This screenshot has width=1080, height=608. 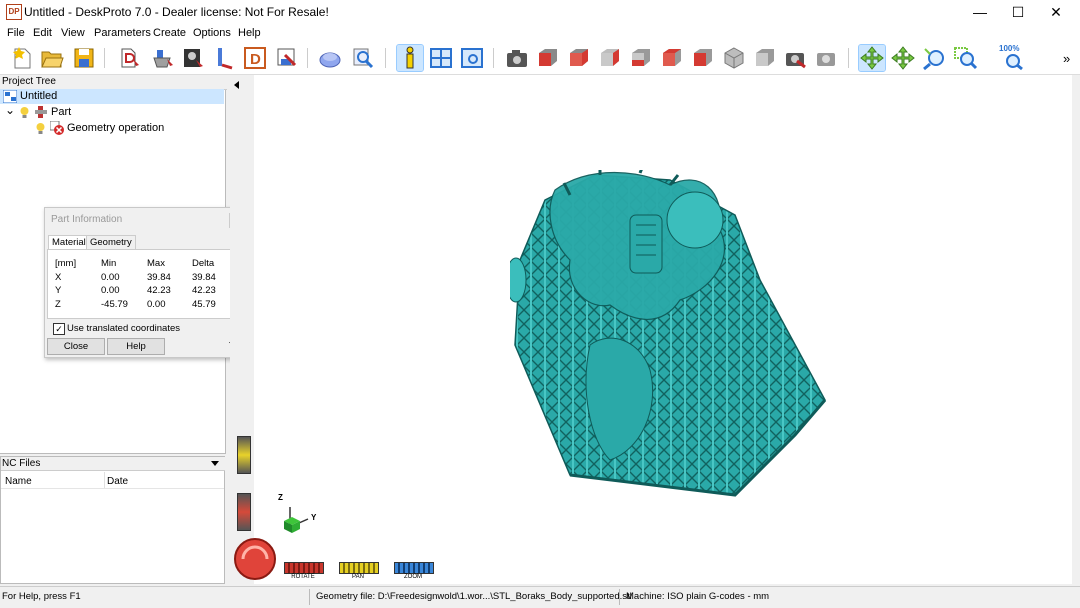 I want to click on view-left-icon, so click(x=641, y=58).